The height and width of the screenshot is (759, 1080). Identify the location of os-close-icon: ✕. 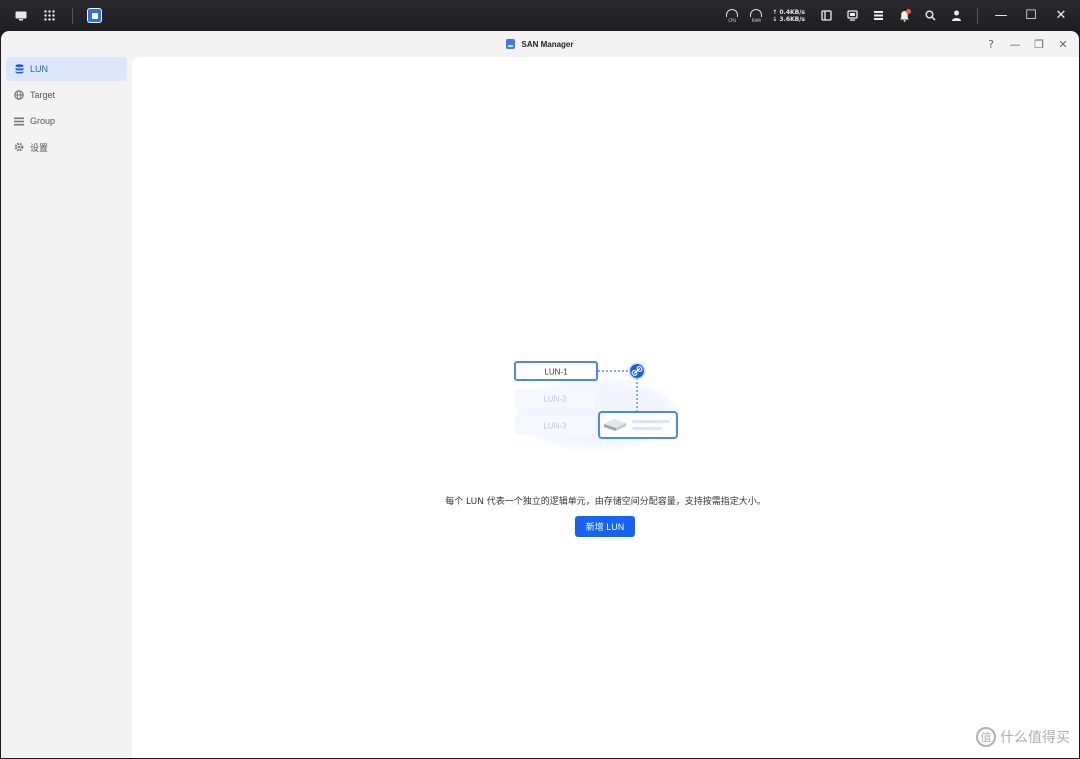
(1061, 16).